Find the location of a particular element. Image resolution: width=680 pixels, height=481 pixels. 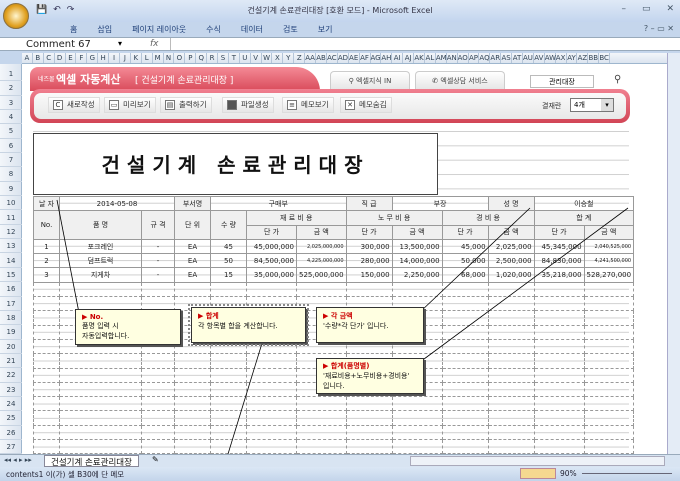

status-text: contents1 이(가) 셀 B30에 단 메모 is located at coordinates (65, 474).